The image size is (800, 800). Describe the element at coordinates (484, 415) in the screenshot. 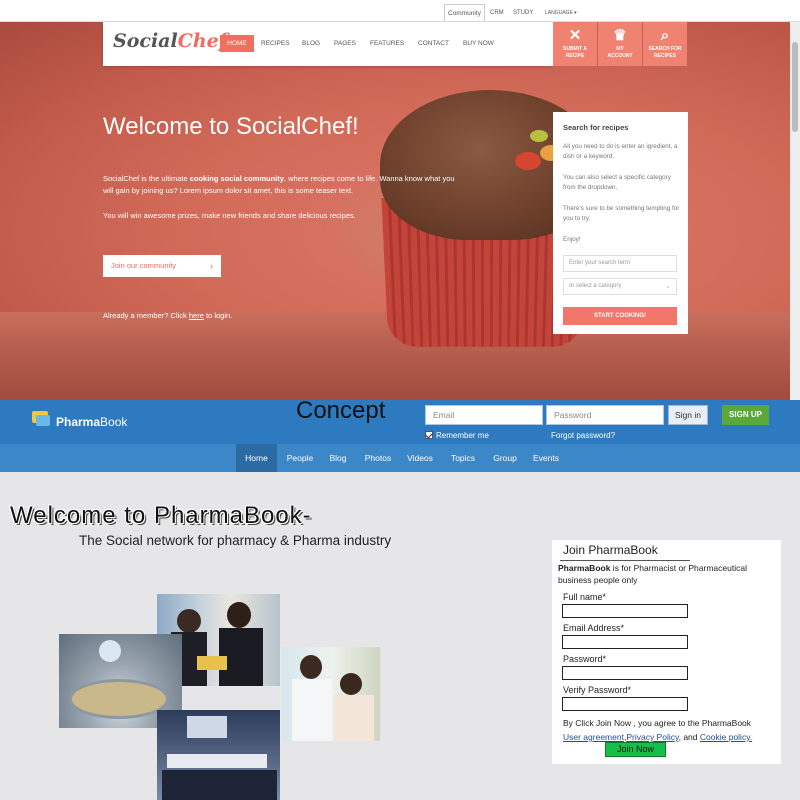

I see `email-input: Email` at that location.